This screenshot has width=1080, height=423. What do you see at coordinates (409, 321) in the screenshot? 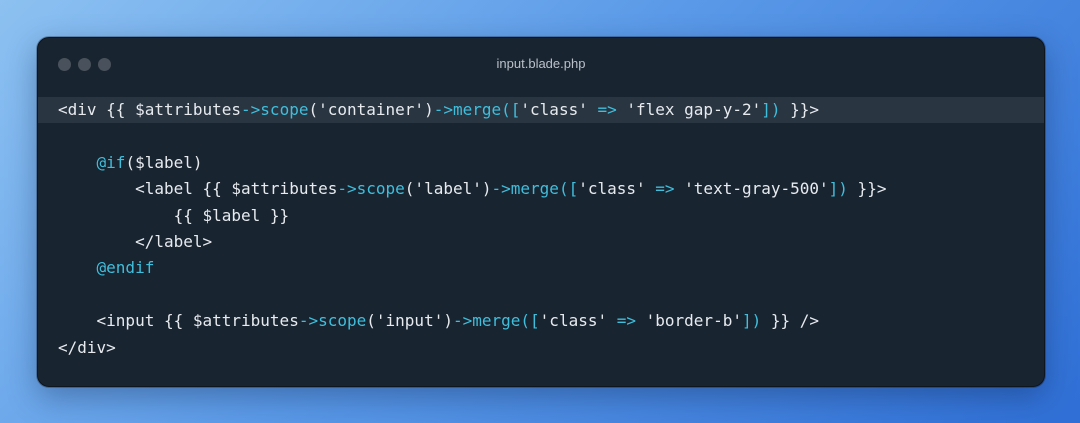
I see `code-token: ('input')` at bounding box center [409, 321].